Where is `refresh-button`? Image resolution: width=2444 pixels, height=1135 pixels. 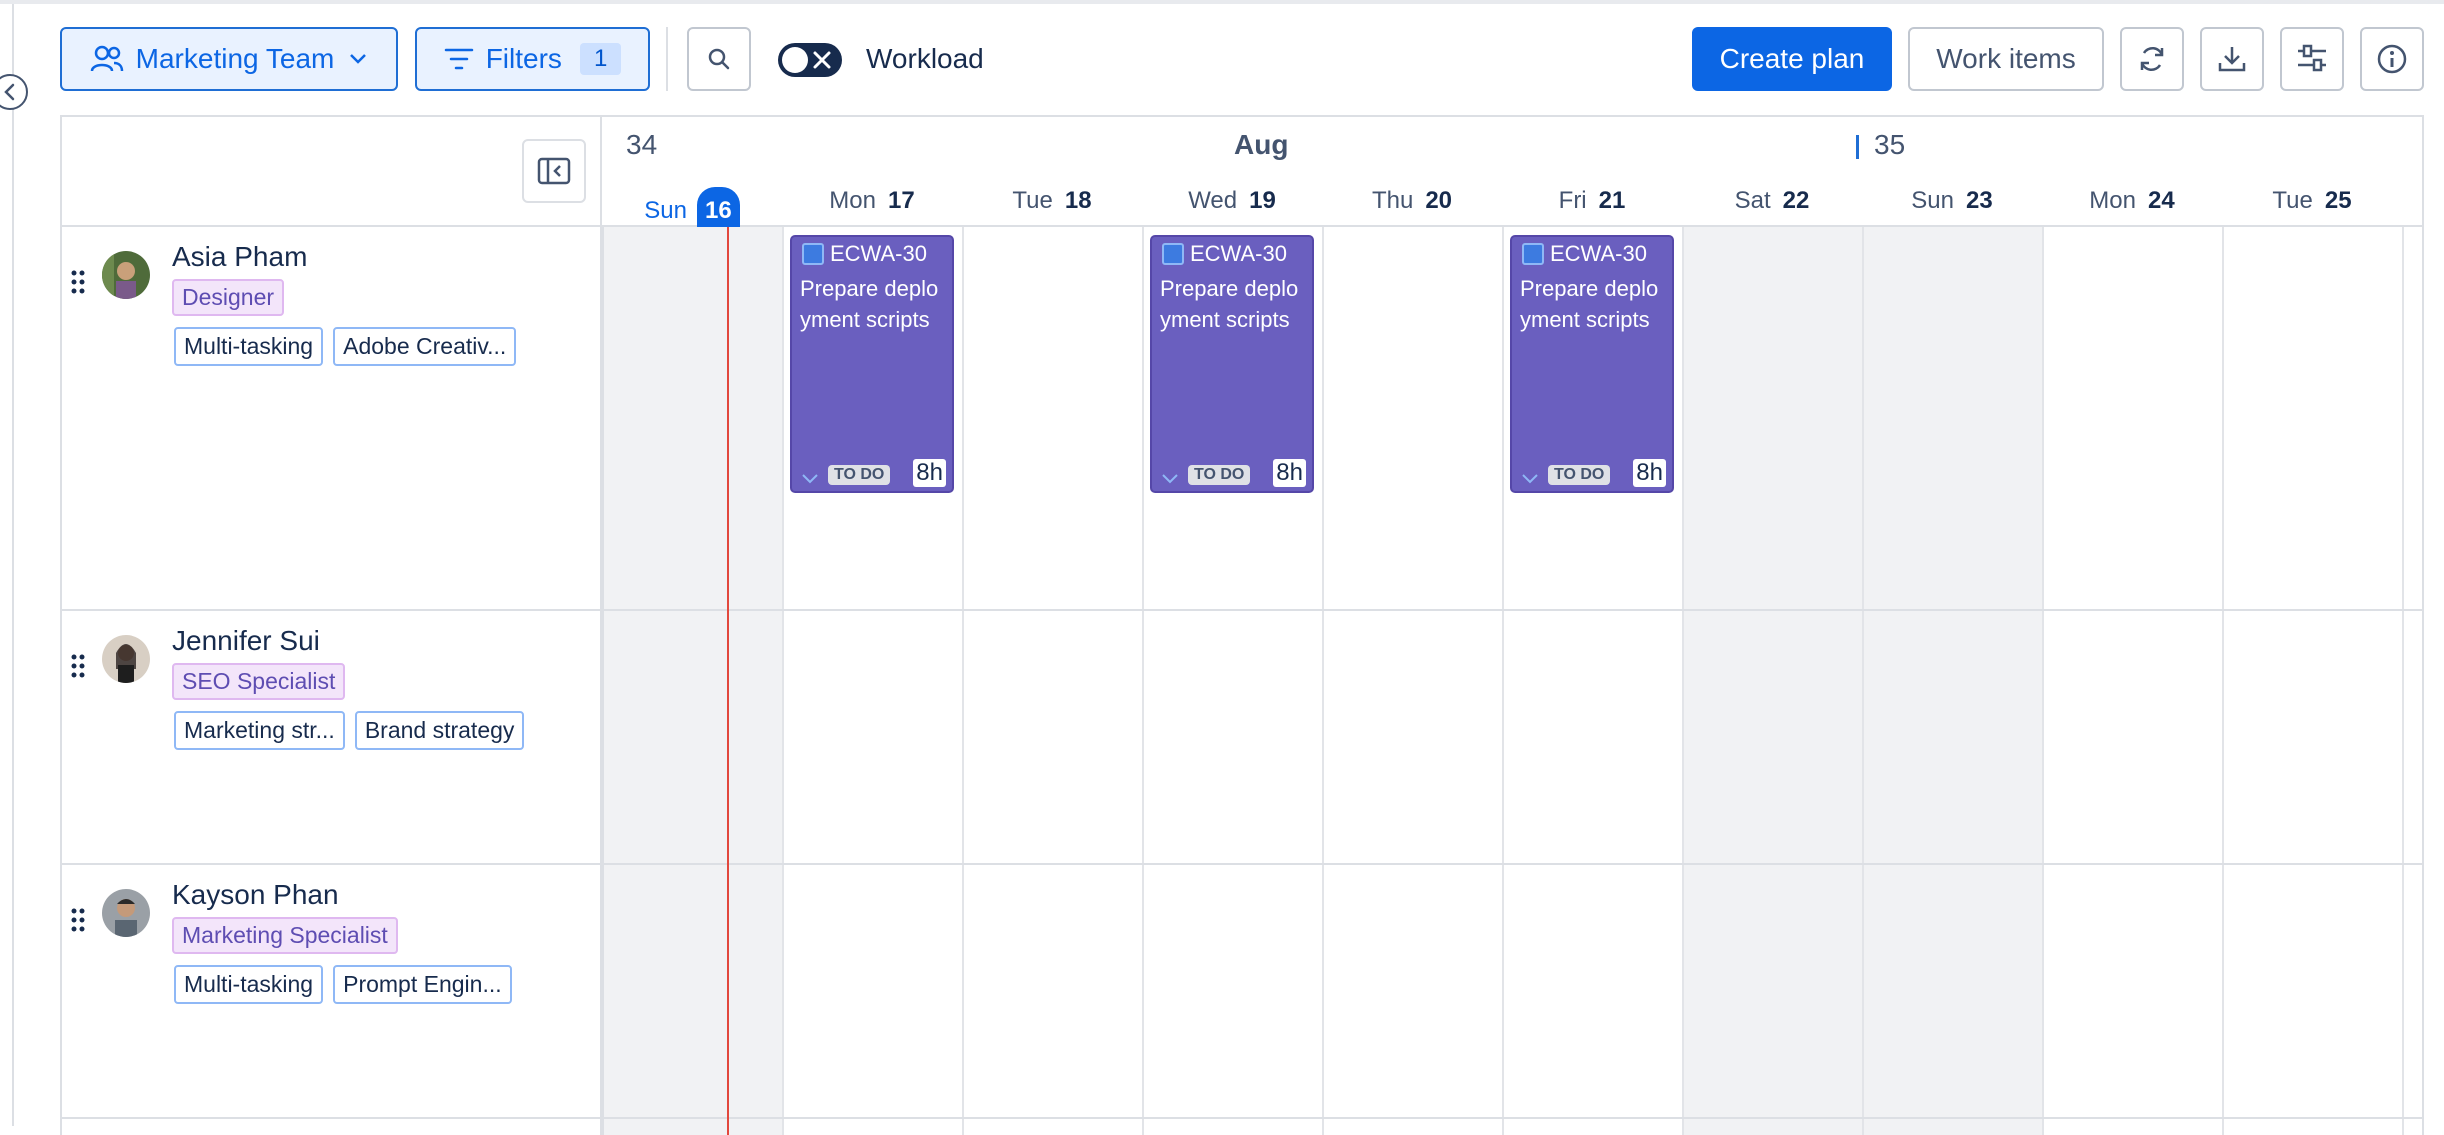 refresh-button is located at coordinates (2152, 59).